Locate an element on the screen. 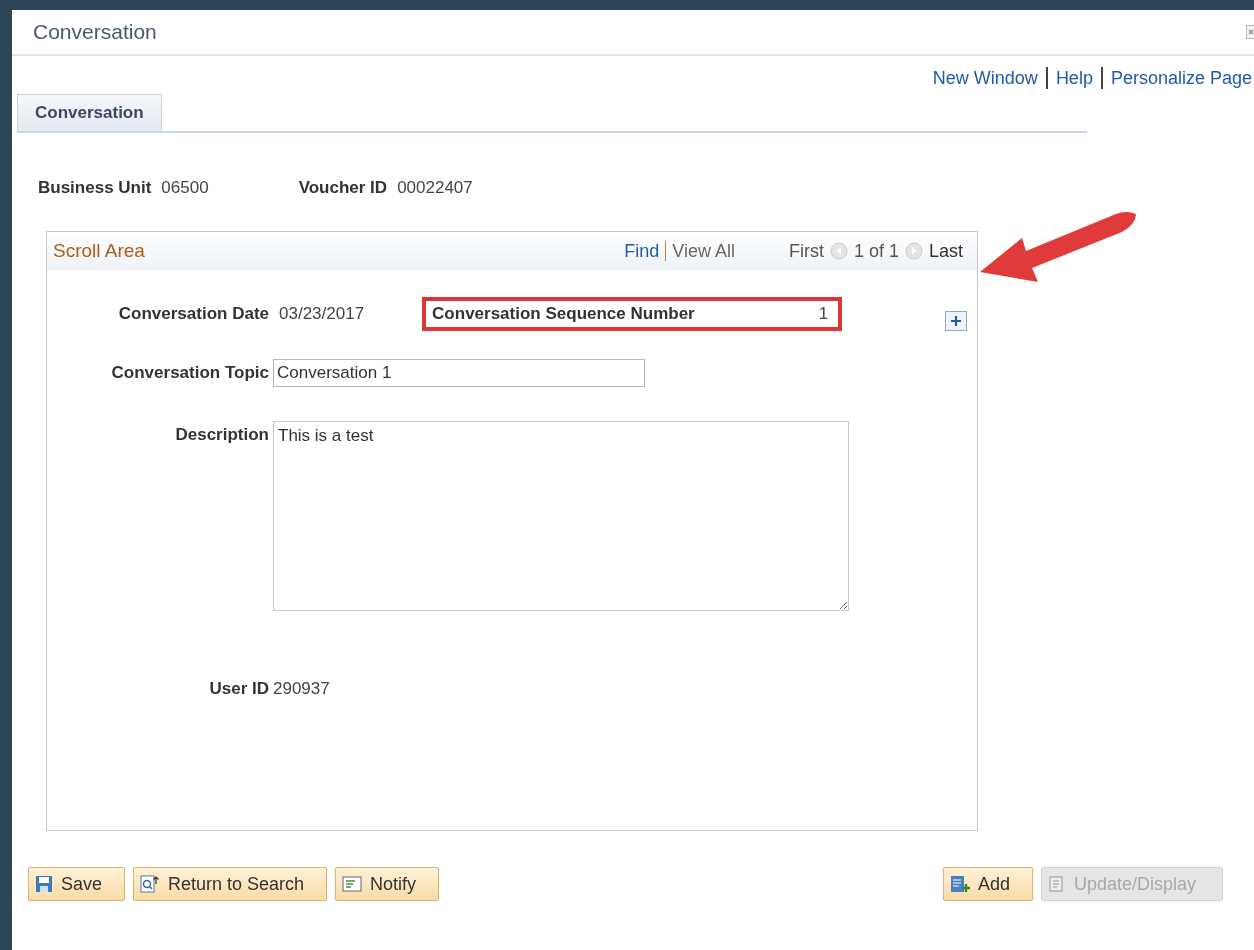  next-icon is located at coordinates (913, 251).